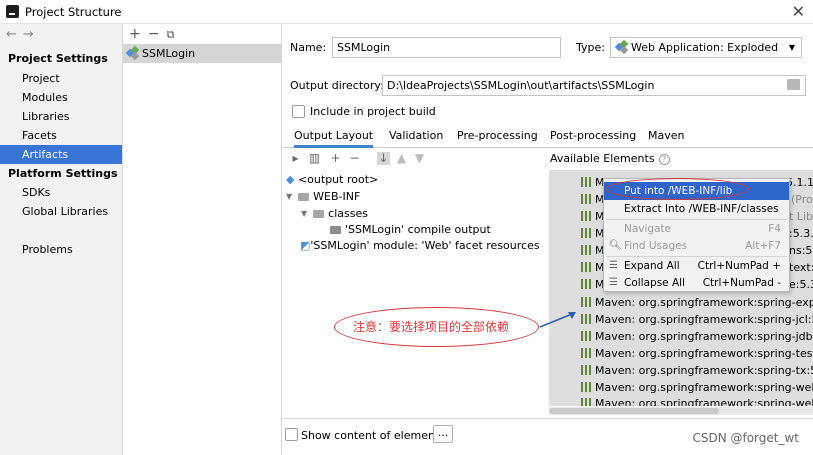  I want to click on move-up-icon: ▲, so click(401, 158).